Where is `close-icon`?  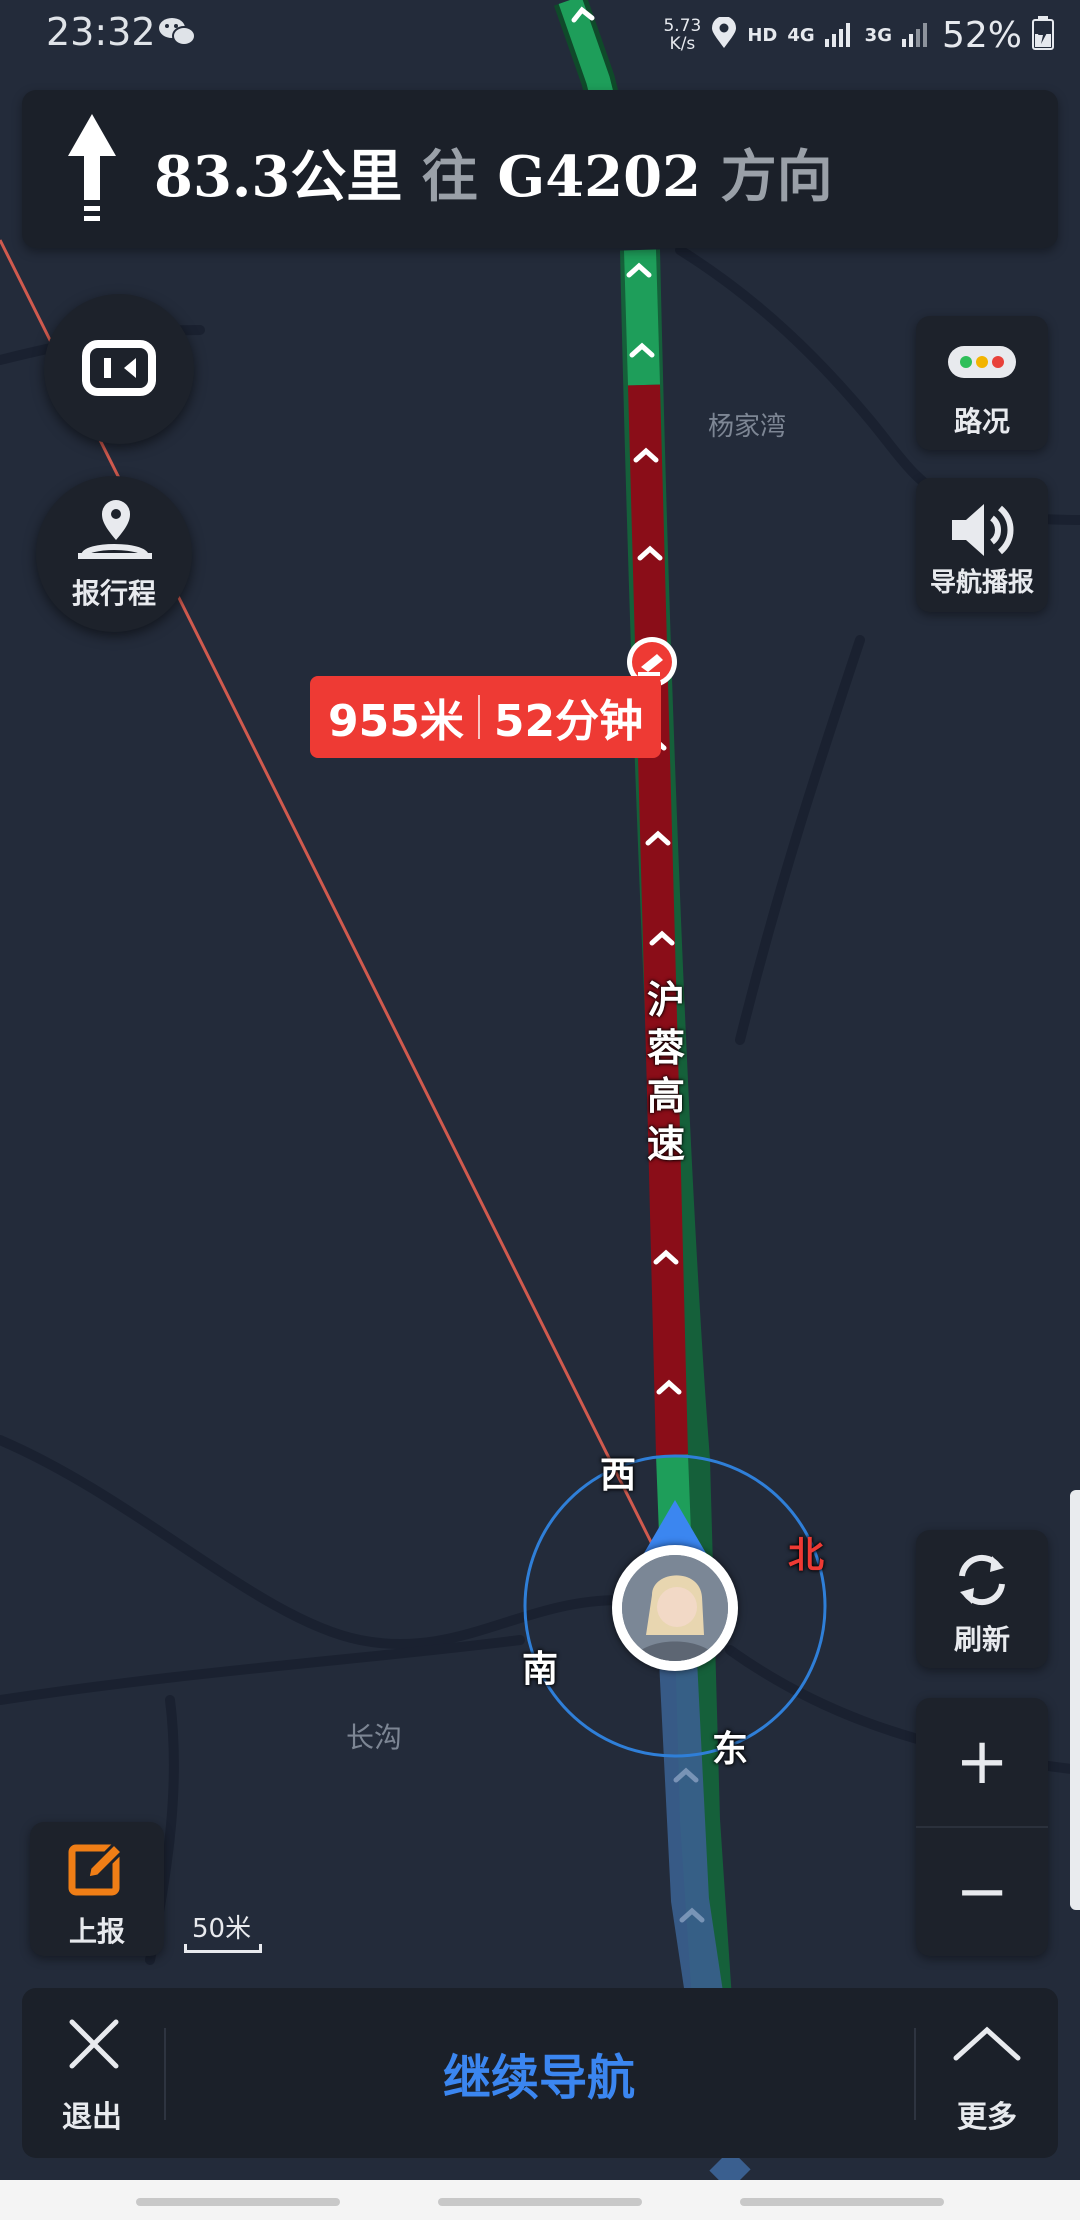 close-icon is located at coordinates (94, 2044).